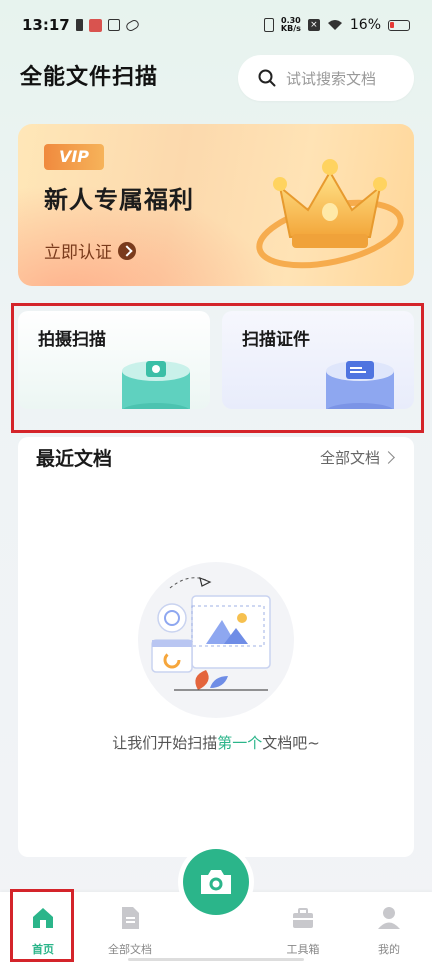  What do you see at coordinates (113, 25) in the screenshot?
I see `notification-box-icon` at bounding box center [113, 25].